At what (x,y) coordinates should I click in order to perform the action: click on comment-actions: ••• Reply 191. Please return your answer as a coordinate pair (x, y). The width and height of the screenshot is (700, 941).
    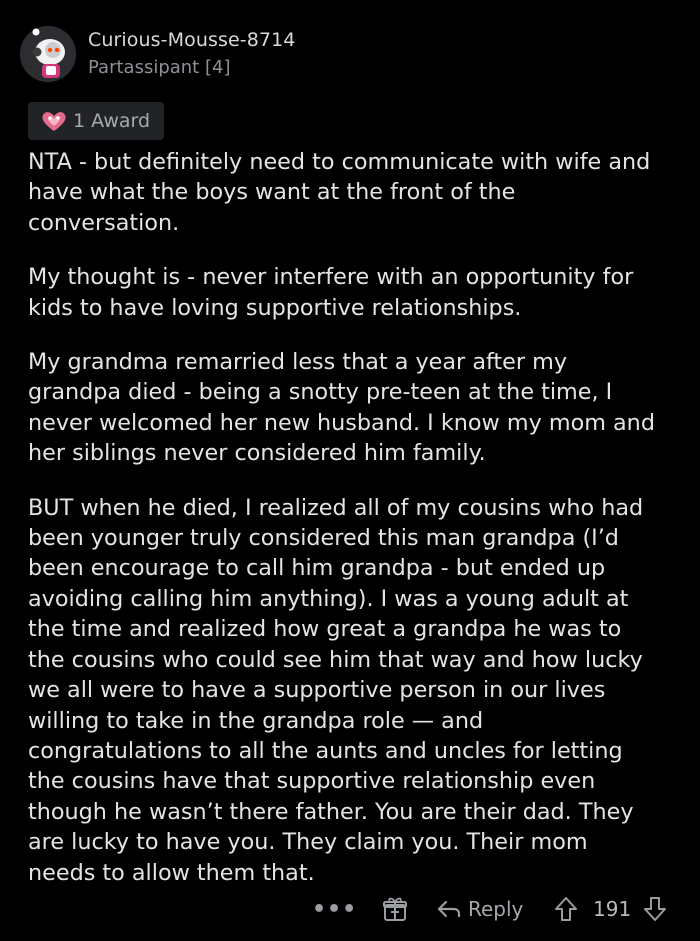
    Looking at the image, I should click on (350, 909).